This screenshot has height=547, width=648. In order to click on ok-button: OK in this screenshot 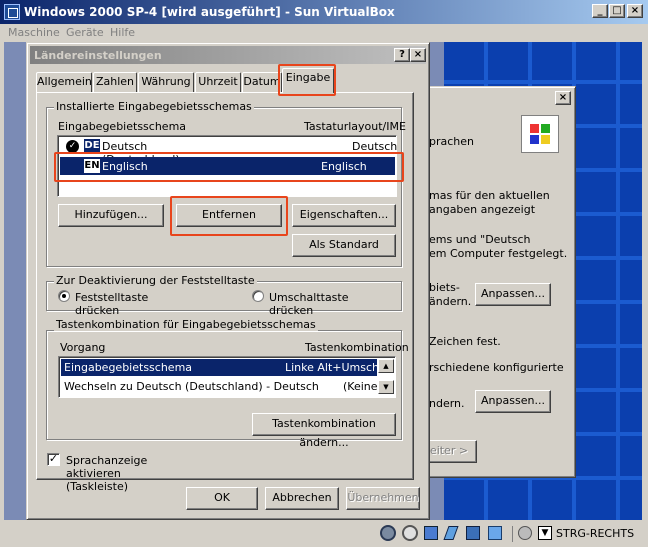, I will do `click(222, 498)`.